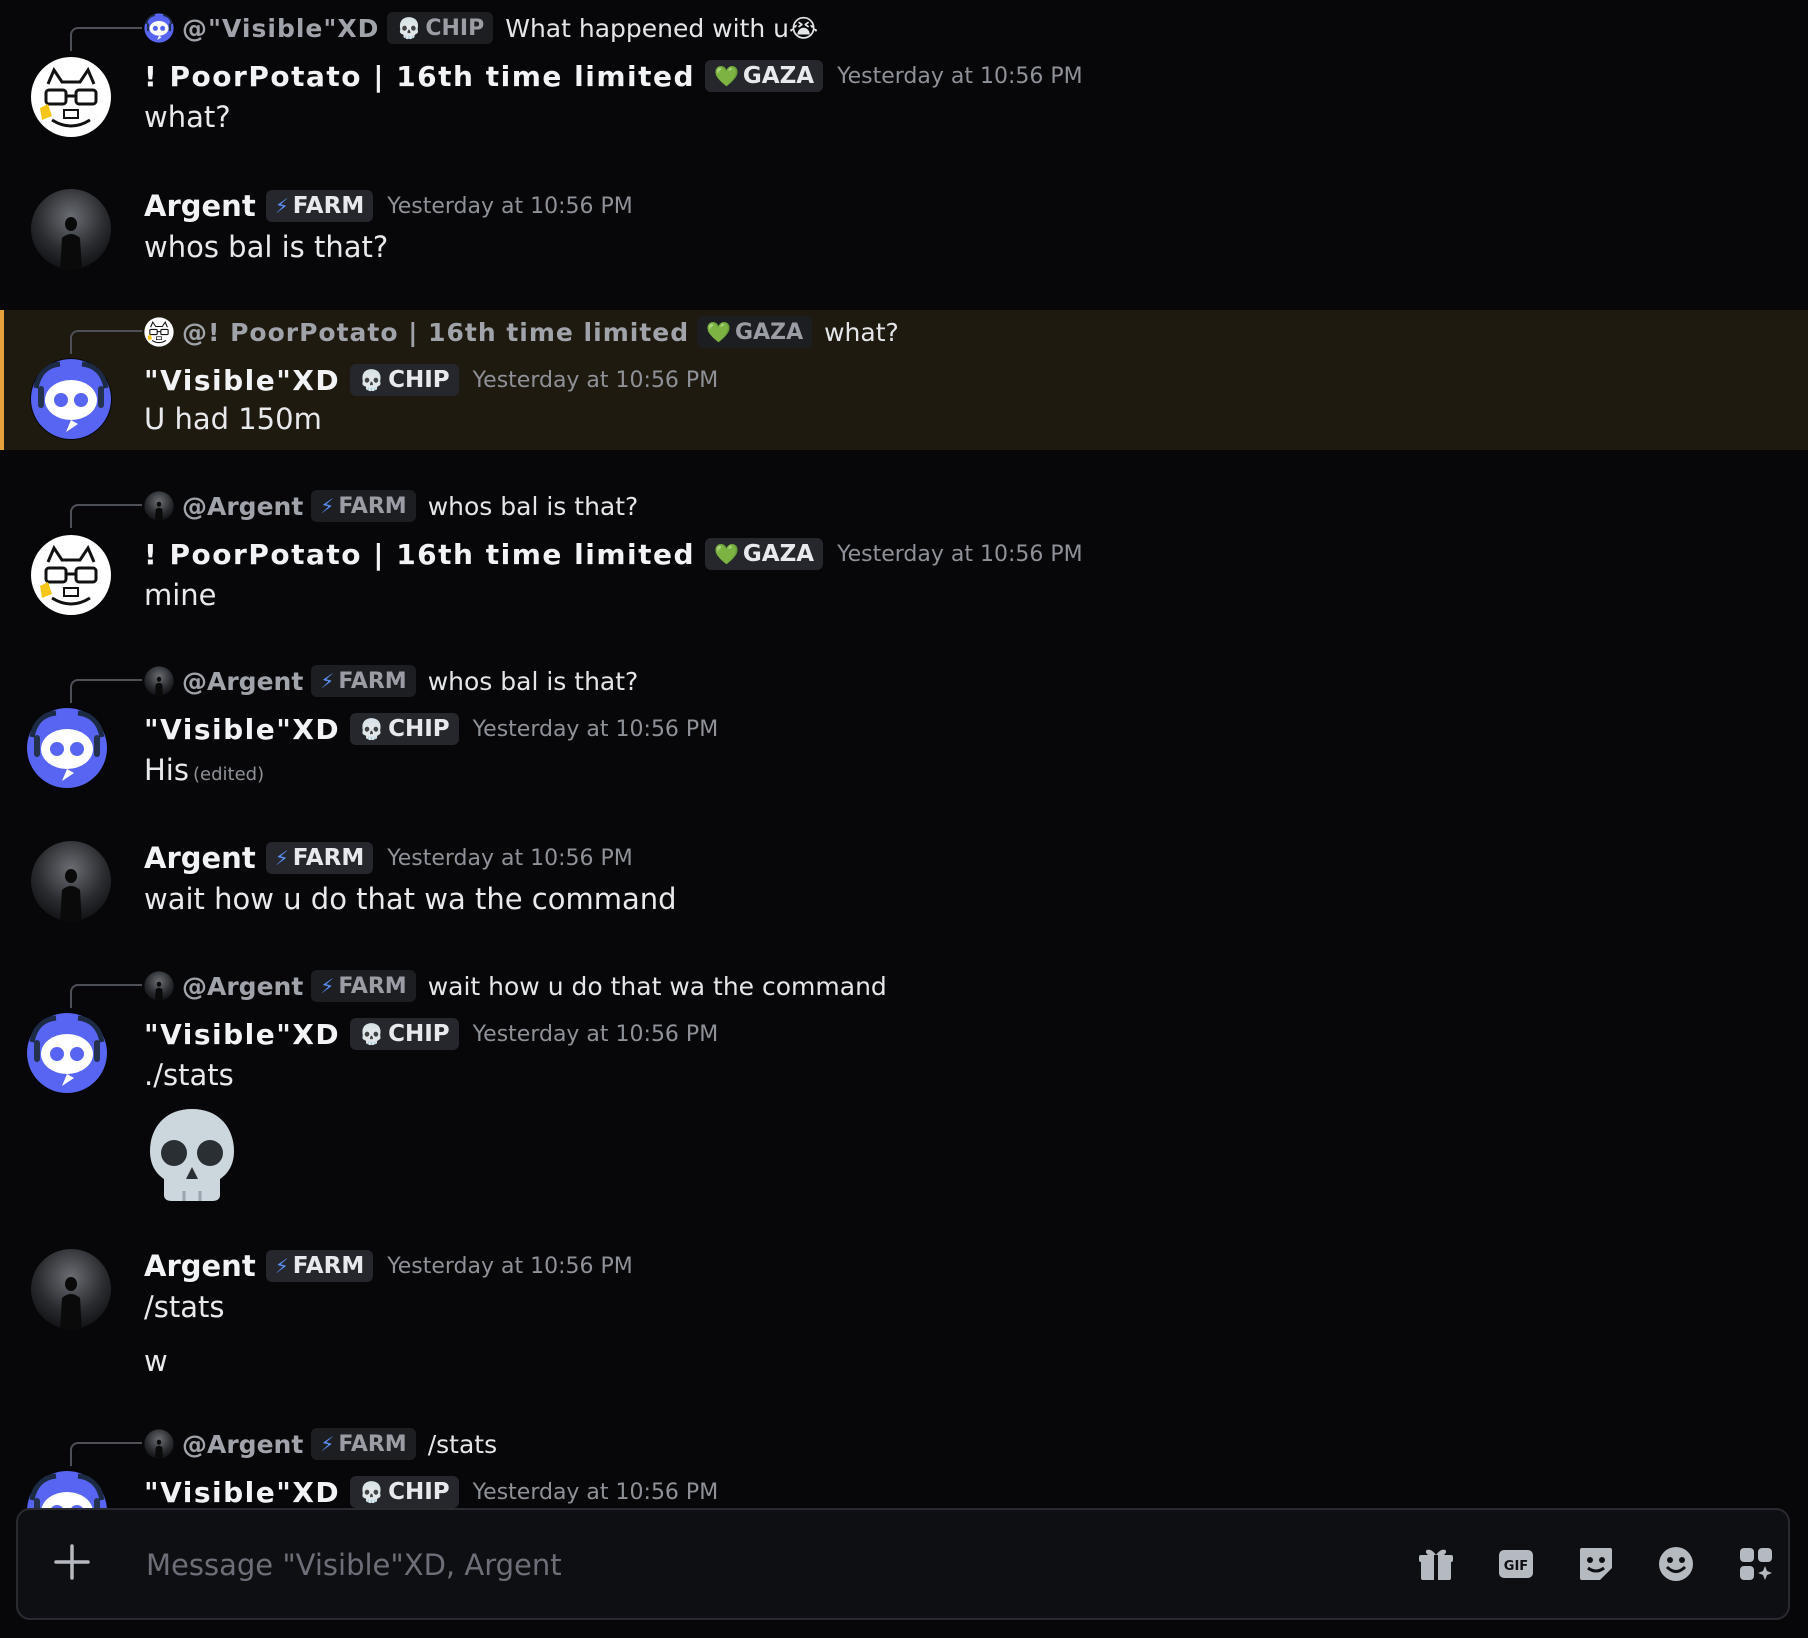 This screenshot has height=1638, width=1808. Describe the element at coordinates (861, 332) in the screenshot. I see `reply-text: what?` at that location.